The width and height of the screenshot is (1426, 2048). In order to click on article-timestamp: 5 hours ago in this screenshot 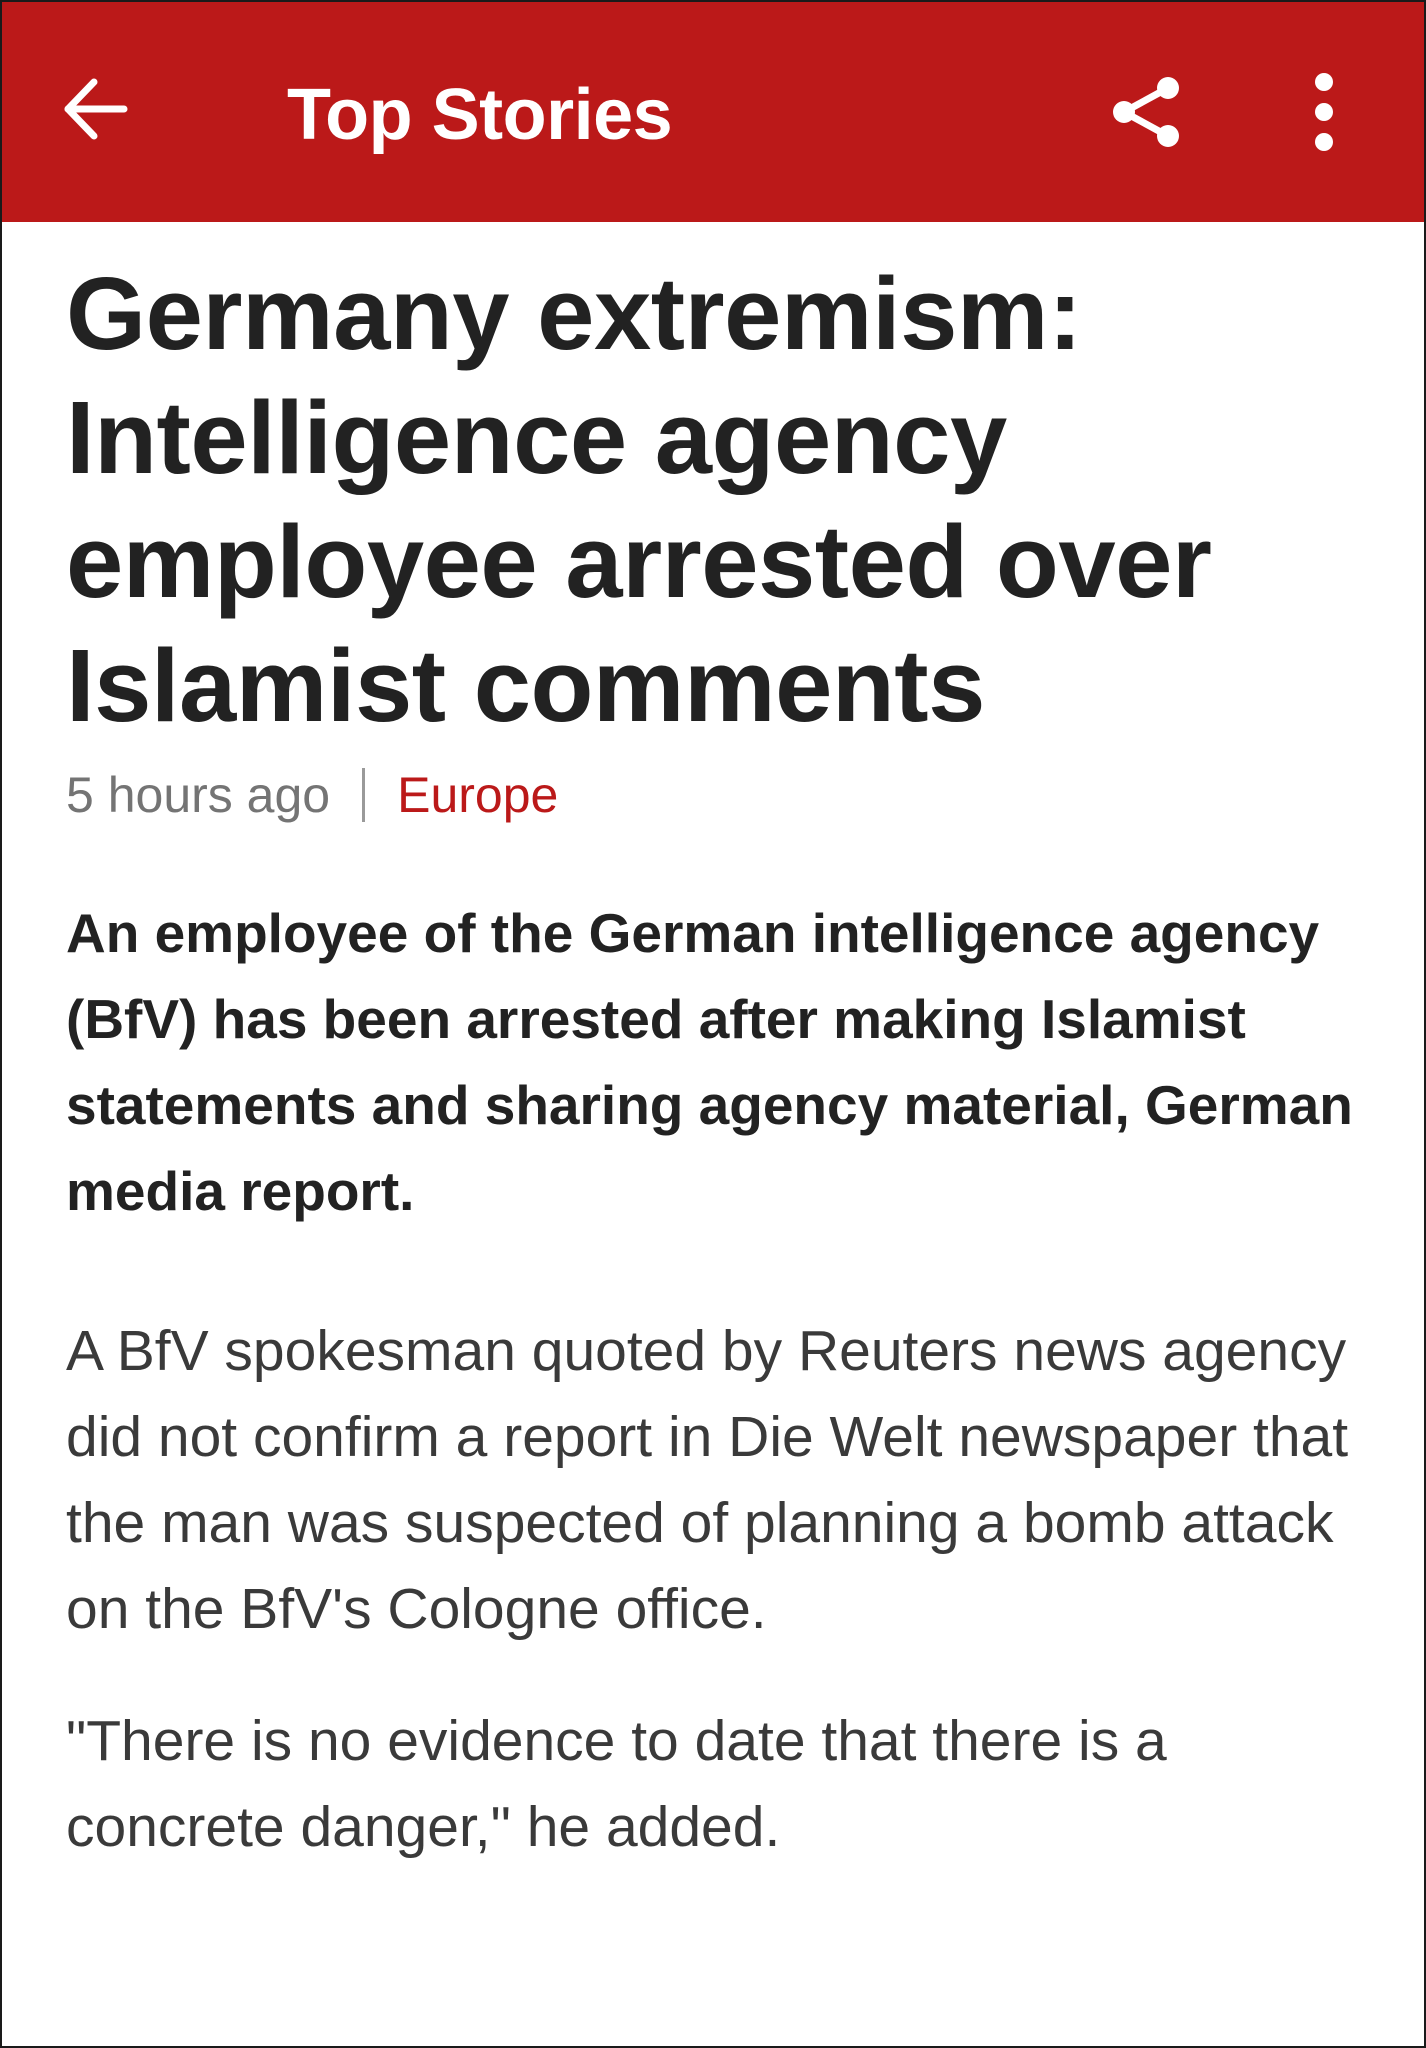, I will do `click(198, 795)`.